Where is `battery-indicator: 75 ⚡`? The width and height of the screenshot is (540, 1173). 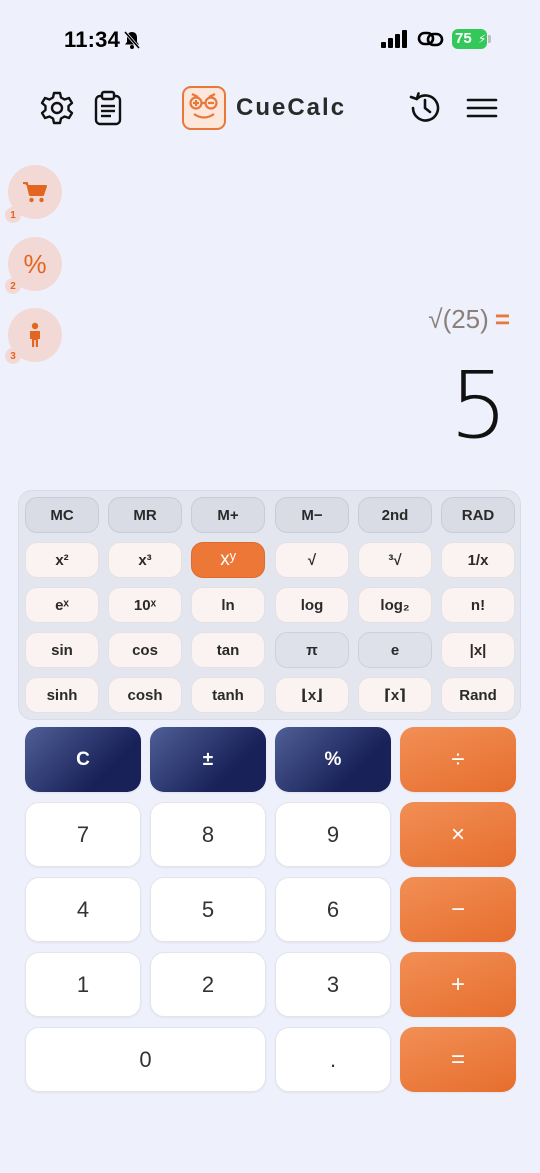
battery-indicator: 75 ⚡ is located at coordinates (472, 39).